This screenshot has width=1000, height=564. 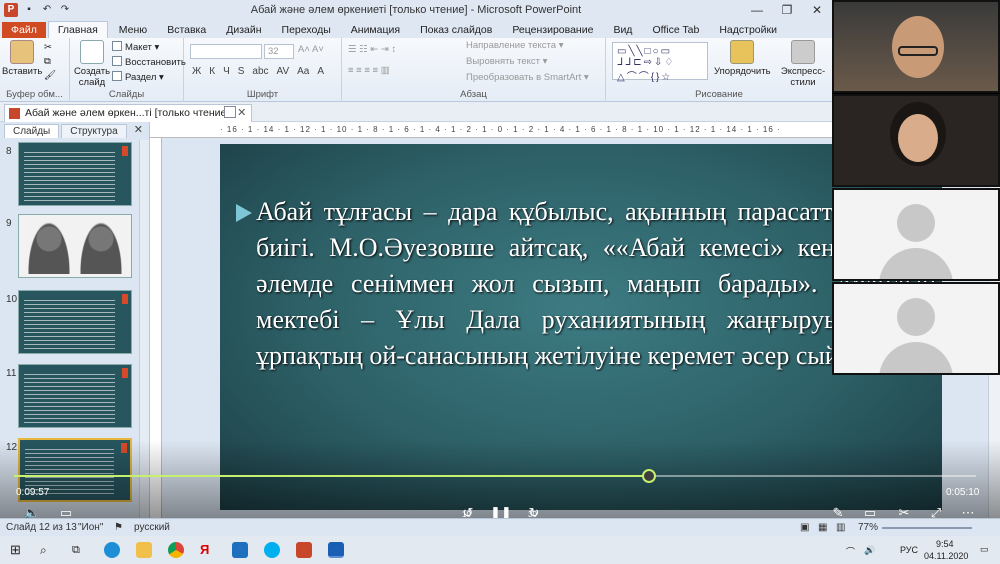 I want to click on arrange-button: Упорядочить, so click(x=742, y=58).